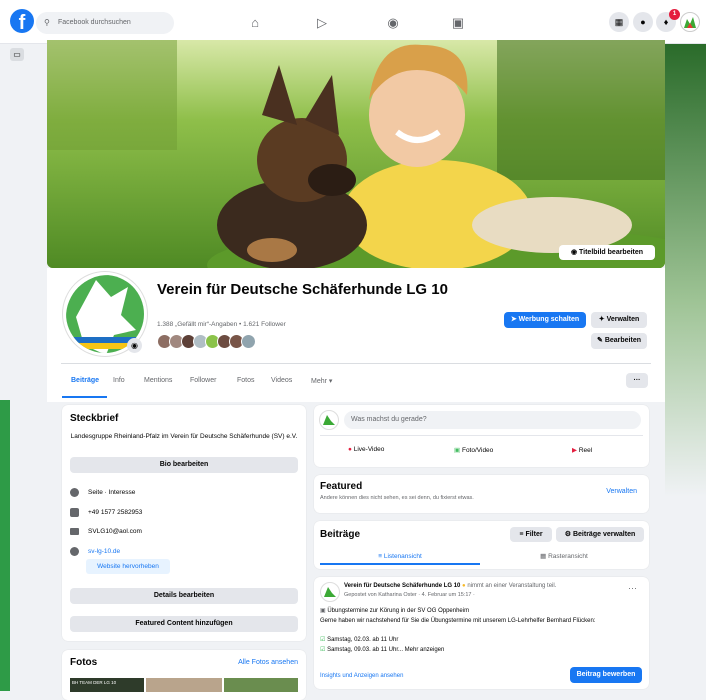 The image size is (706, 700). What do you see at coordinates (128, 566) in the screenshot?
I see `highlight-website-button: Website hervorheben` at bounding box center [128, 566].